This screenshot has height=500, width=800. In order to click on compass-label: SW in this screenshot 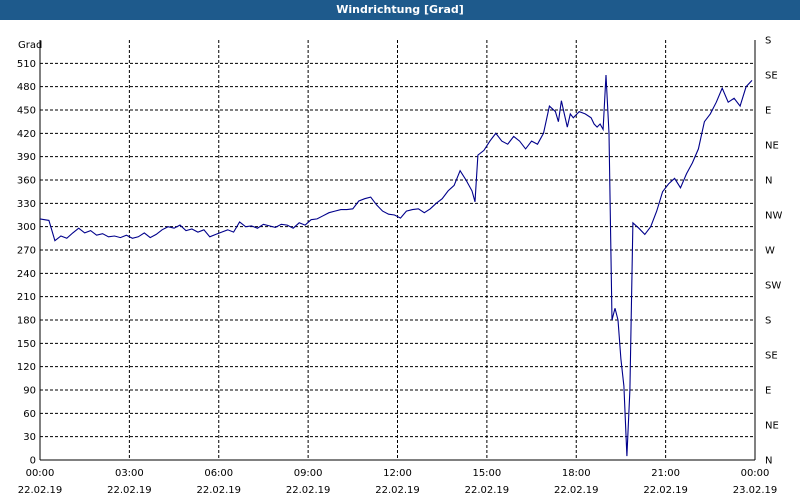, I will do `click(773, 286)`.